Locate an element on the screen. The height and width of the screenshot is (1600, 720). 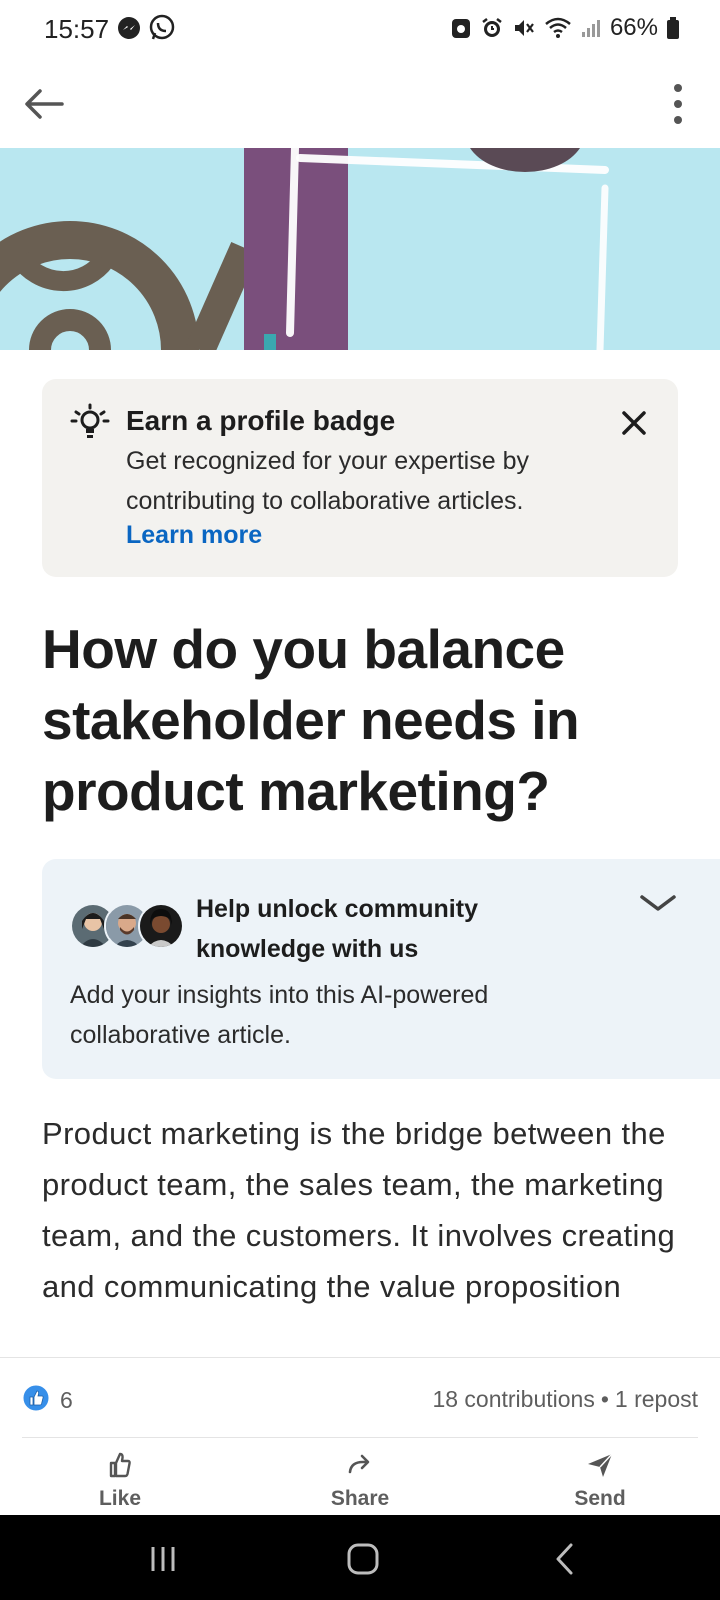
chevron-down-icon is located at coordinates (658, 904).